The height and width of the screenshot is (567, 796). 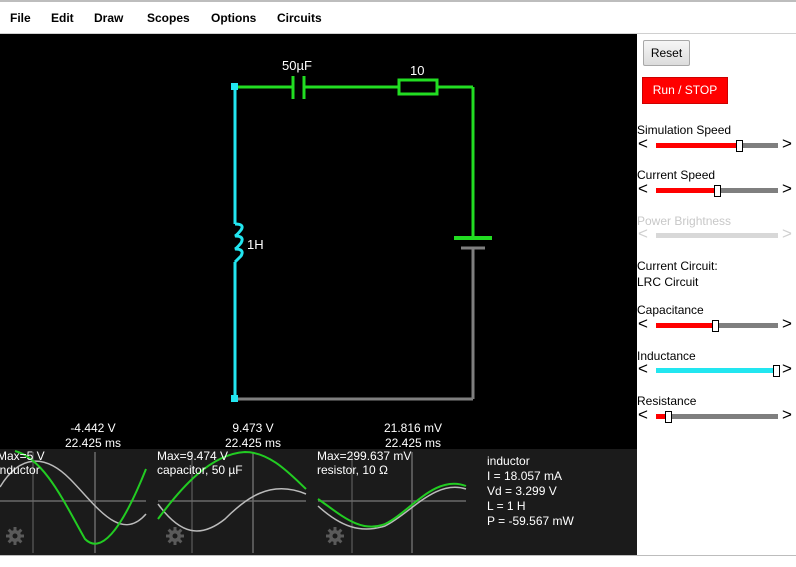 I want to click on scope-3-settings-gear-icon, so click(x=335, y=536).